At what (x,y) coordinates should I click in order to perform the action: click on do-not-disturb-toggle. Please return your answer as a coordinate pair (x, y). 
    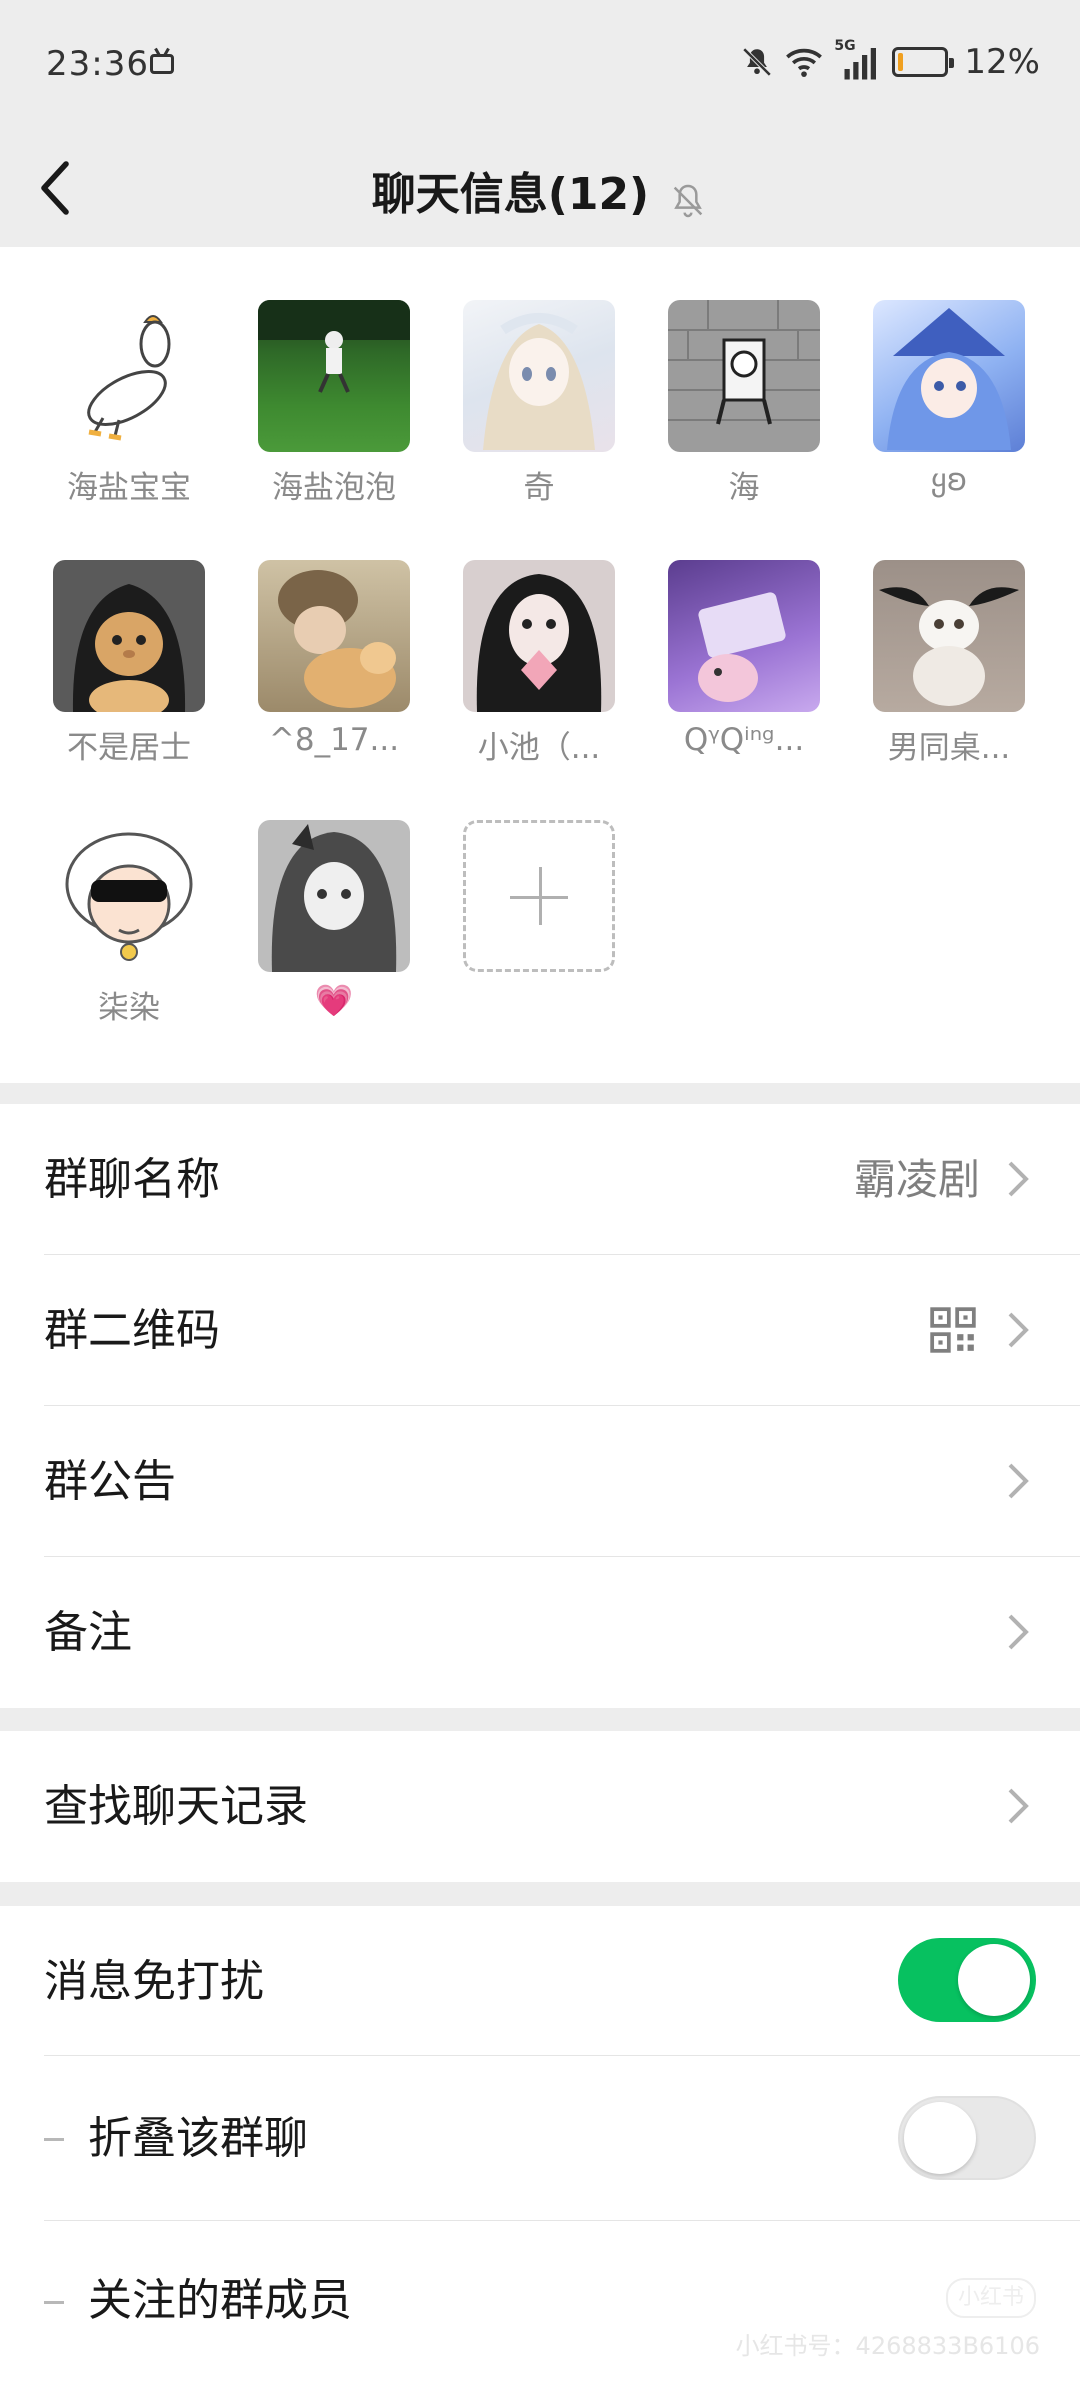
    Looking at the image, I should click on (967, 1980).